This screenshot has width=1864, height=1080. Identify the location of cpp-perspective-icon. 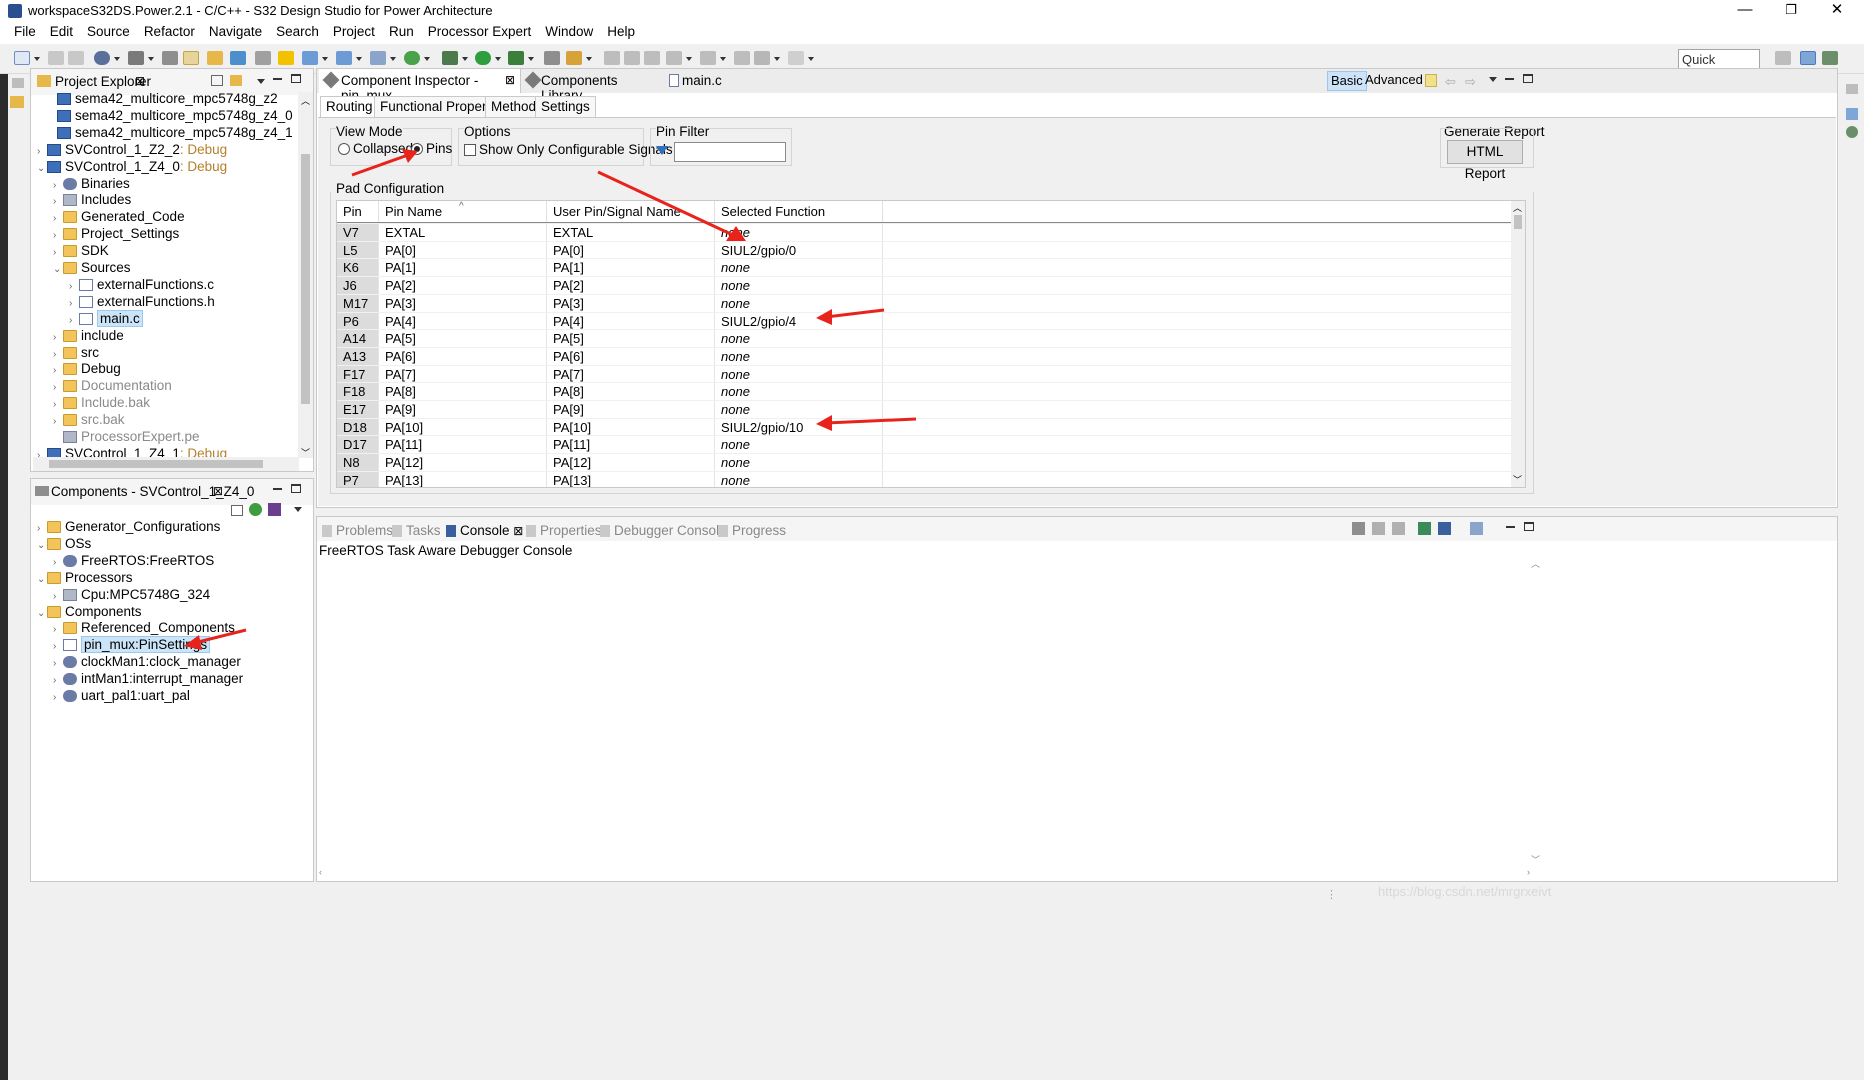
(1808, 58).